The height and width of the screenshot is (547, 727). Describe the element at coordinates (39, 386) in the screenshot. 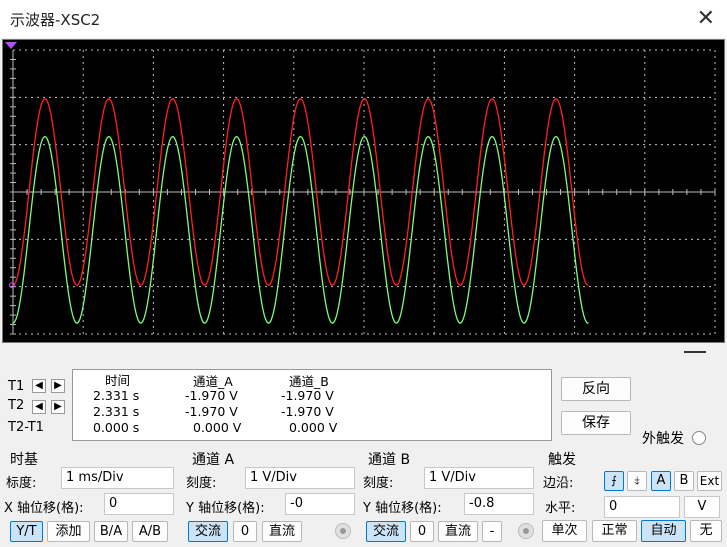

I see `t1-left-arrow-icon: ◀` at that location.